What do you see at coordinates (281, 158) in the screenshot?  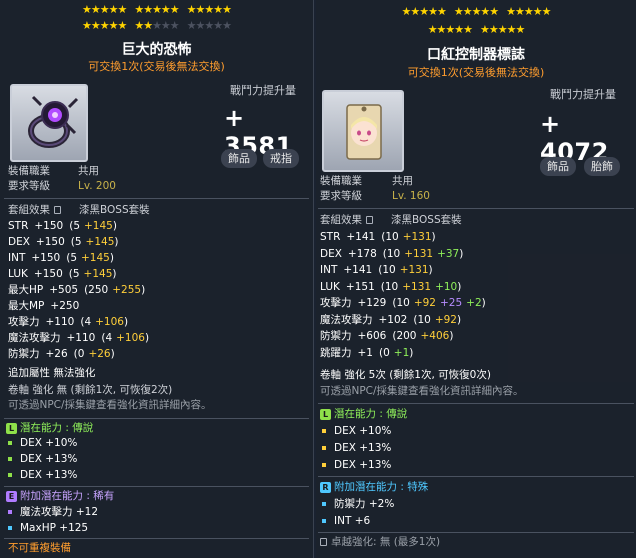 I see `tag-ring: 戒指` at bounding box center [281, 158].